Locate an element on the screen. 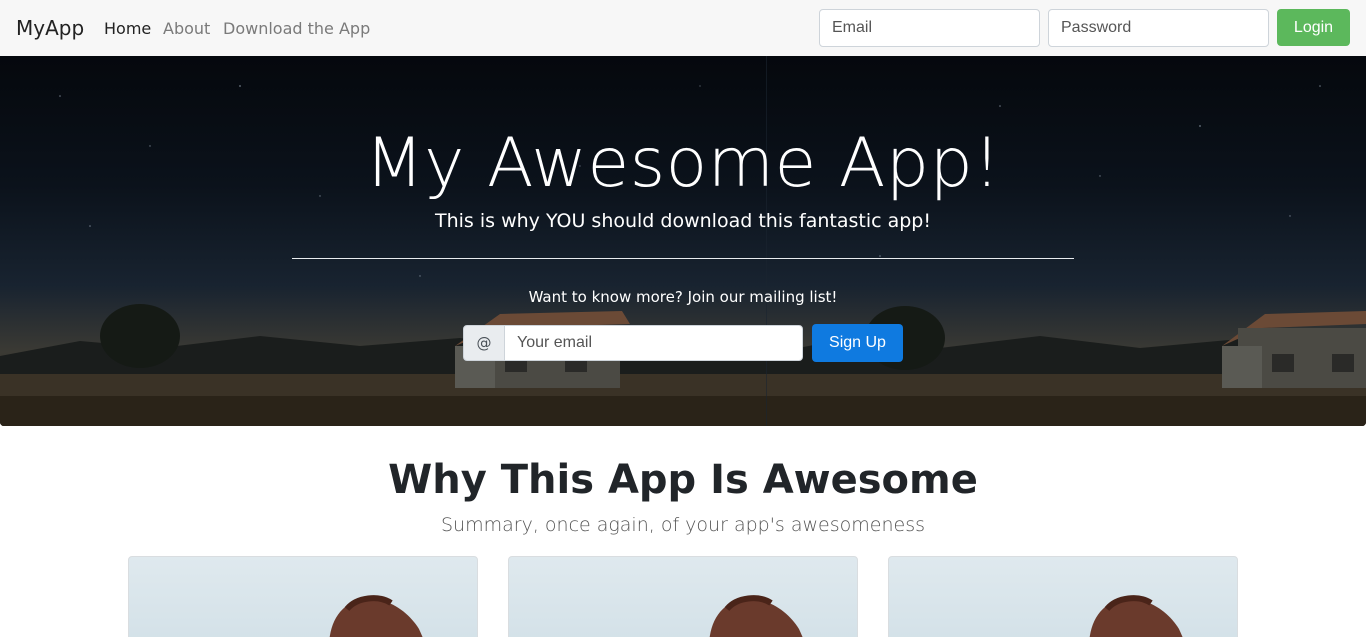 This screenshot has height=637, width=1366. nav-link-download: Download the App is located at coordinates (296, 28).